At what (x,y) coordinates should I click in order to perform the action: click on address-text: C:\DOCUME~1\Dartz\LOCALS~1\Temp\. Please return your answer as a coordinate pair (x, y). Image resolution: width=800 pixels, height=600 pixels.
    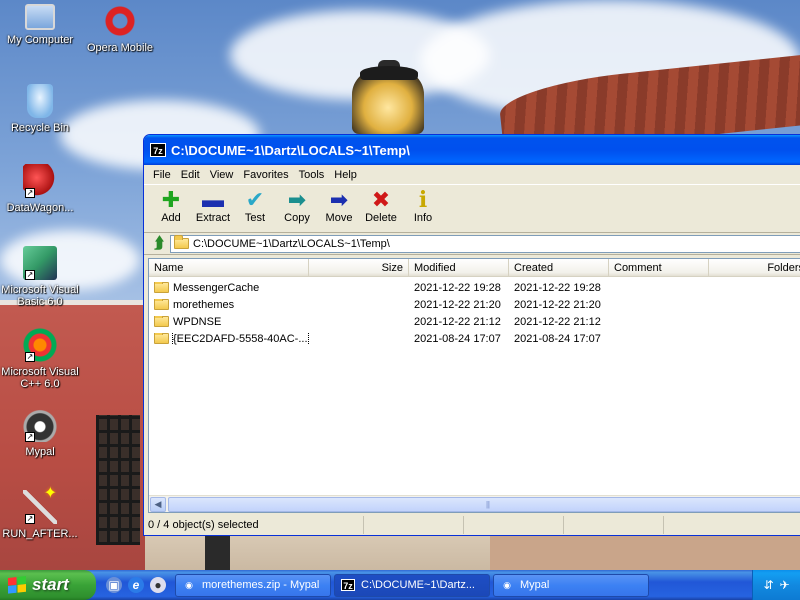
    Looking at the image, I should click on (291, 243).